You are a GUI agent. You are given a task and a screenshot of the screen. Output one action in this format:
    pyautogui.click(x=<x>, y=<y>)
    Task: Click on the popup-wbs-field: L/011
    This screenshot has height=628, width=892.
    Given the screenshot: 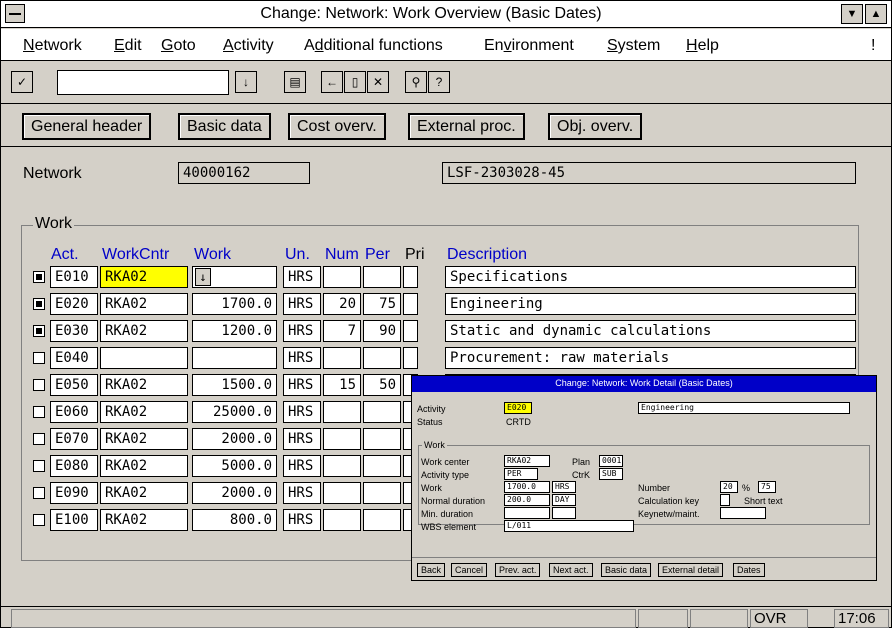 What is the action you would take?
    pyautogui.click(x=569, y=526)
    